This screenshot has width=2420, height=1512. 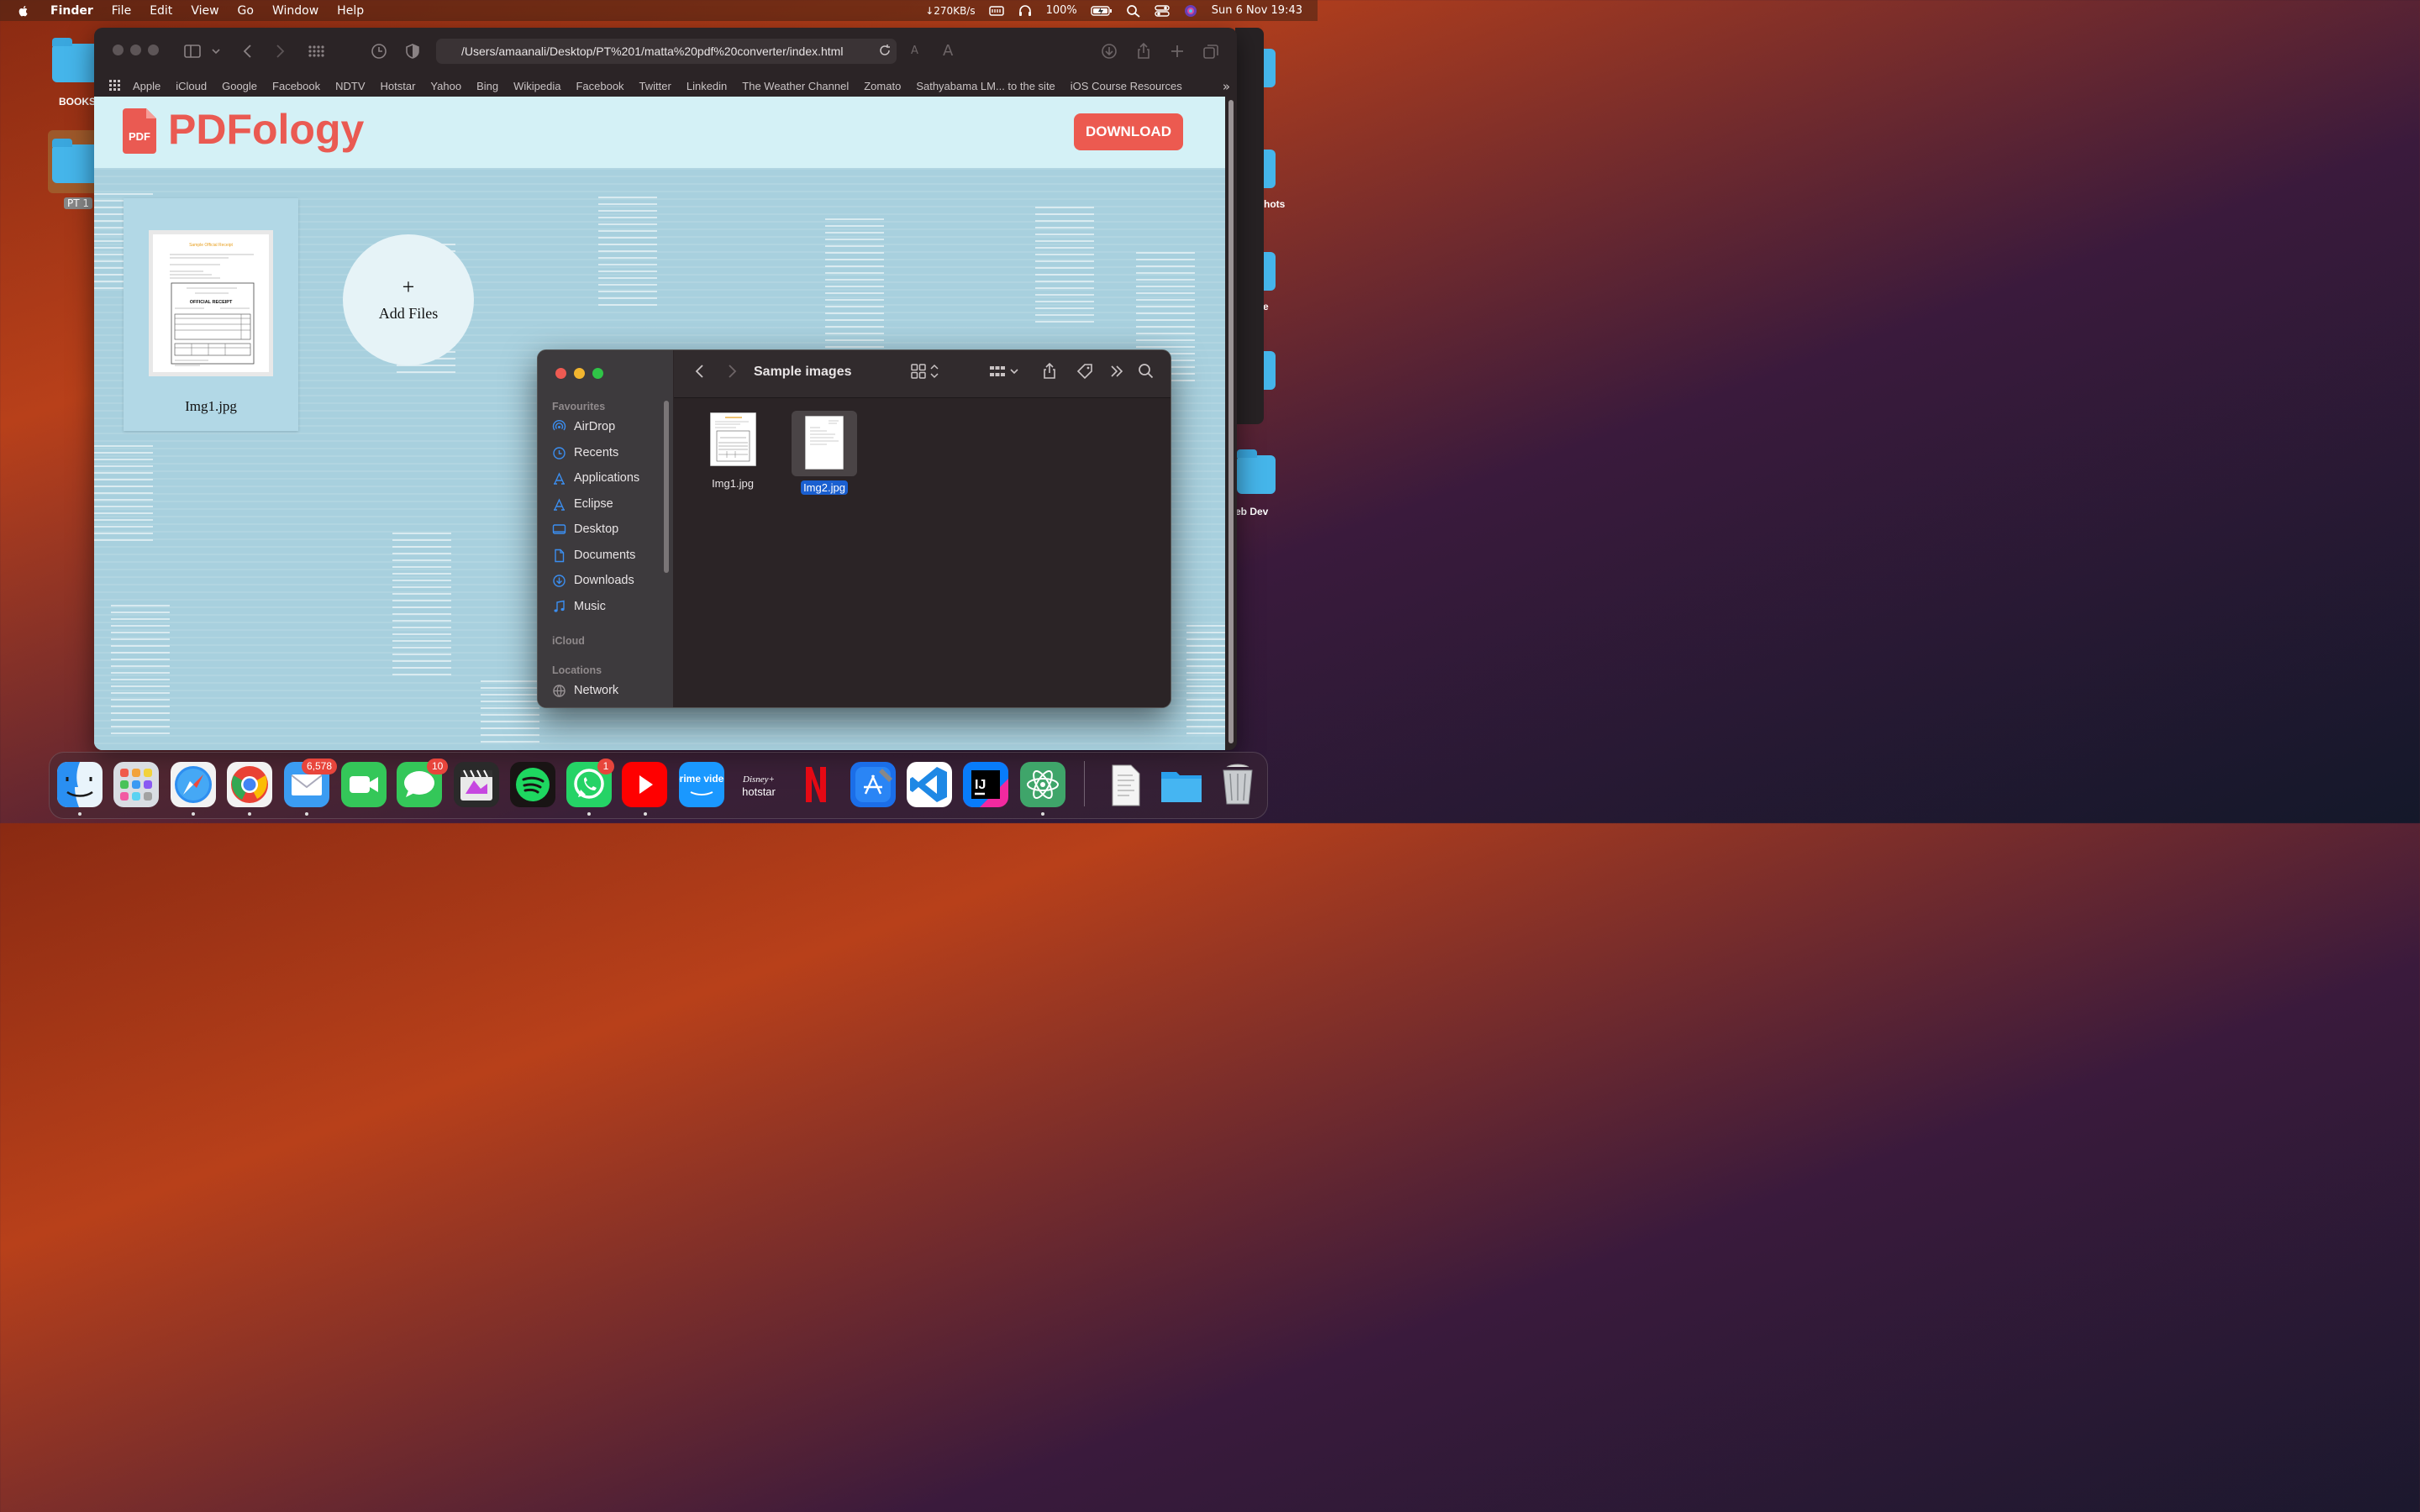 What do you see at coordinates (153, 50) in the screenshot?
I see `zoom-window-button` at bounding box center [153, 50].